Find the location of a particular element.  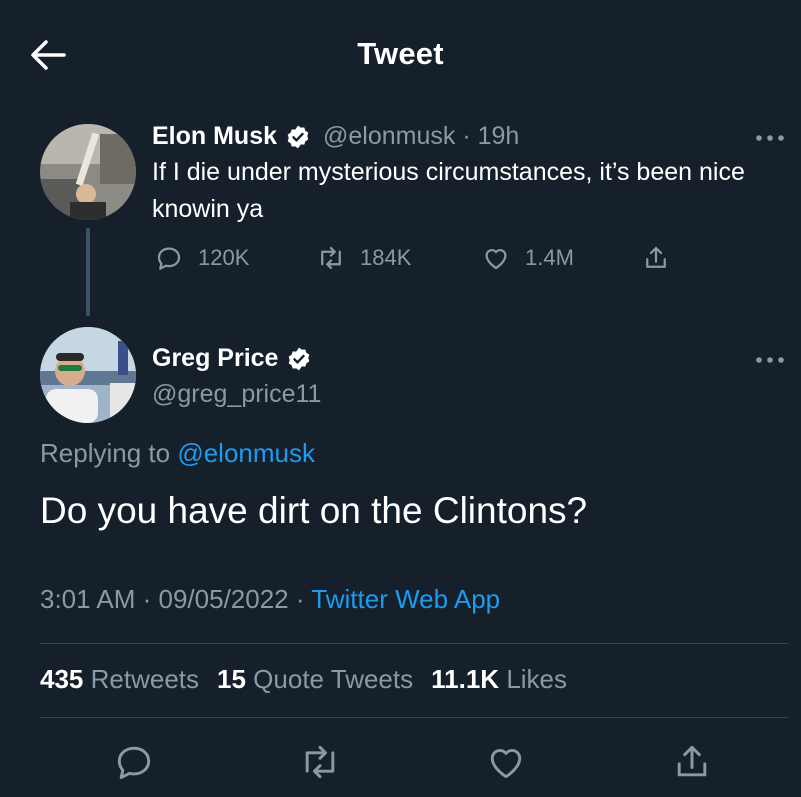

main-author-handle: @greg_price11 is located at coordinates (236, 394).